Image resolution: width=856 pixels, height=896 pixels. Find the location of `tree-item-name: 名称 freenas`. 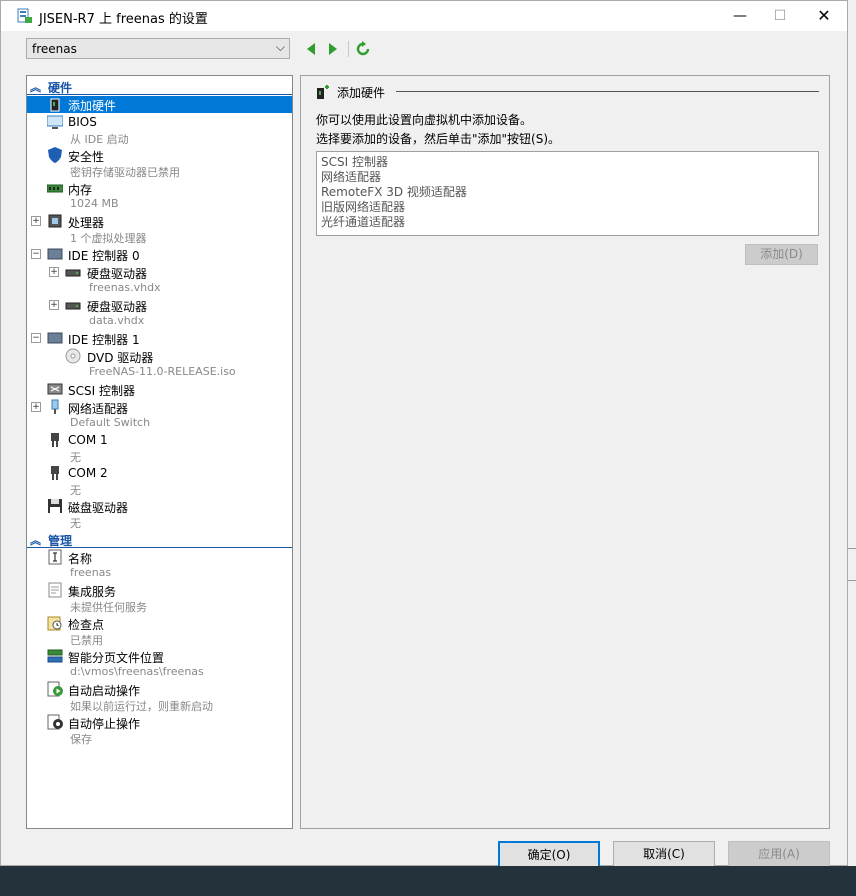

tree-item-name: 名称 freenas is located at coordinates (159, 565).